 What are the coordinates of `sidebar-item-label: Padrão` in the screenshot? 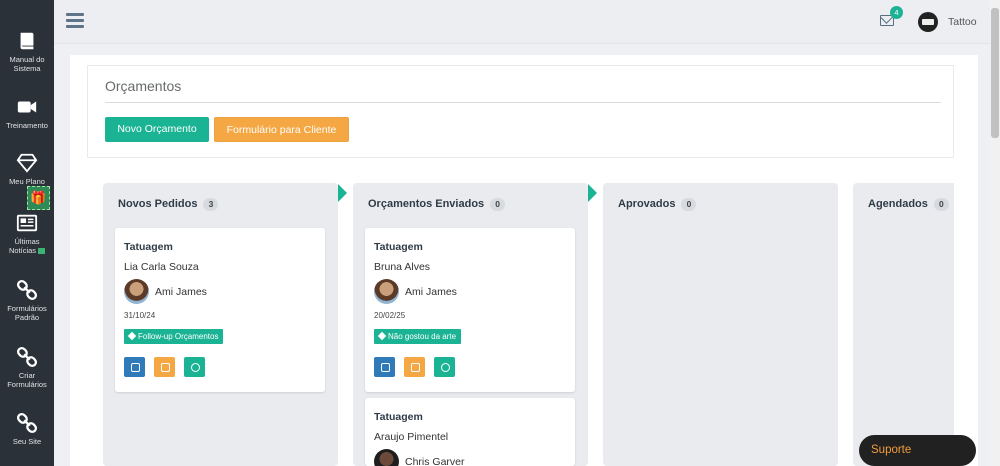 It's located at (27, 317).